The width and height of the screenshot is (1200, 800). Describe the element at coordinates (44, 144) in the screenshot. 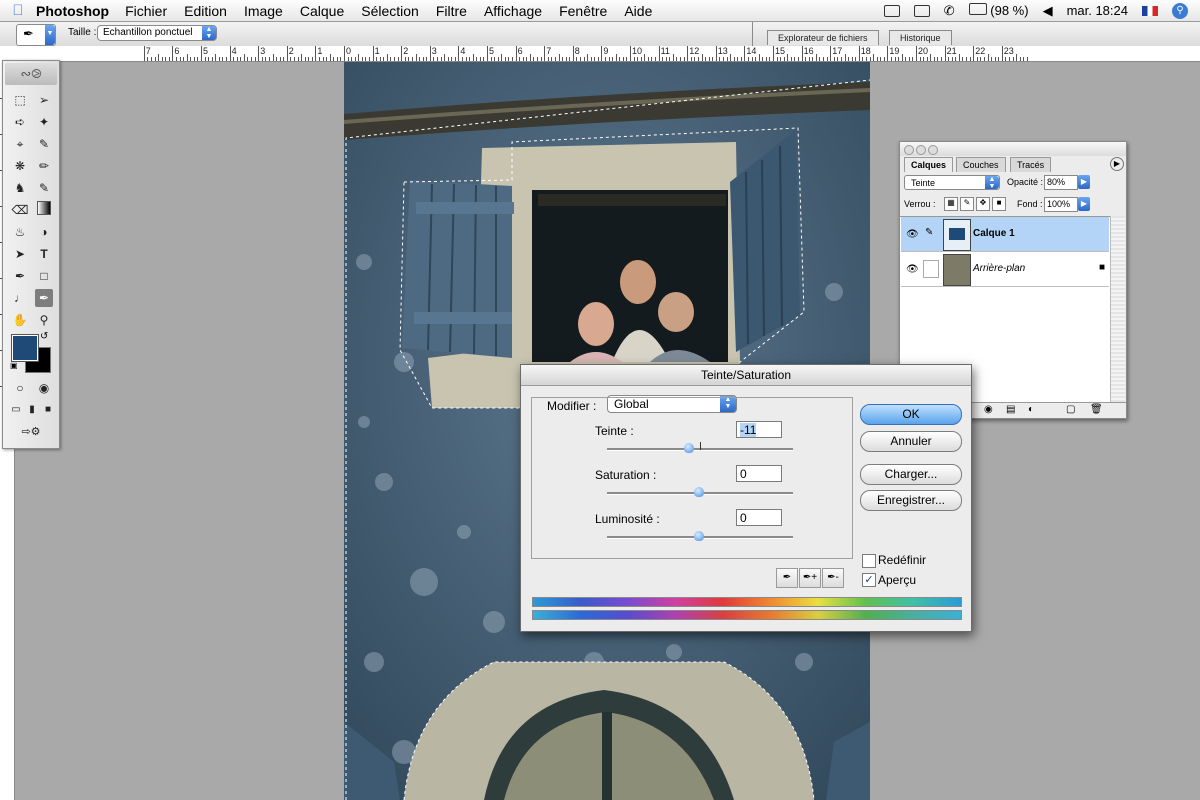

I see `slice-tool-icon: ✎` at that location.